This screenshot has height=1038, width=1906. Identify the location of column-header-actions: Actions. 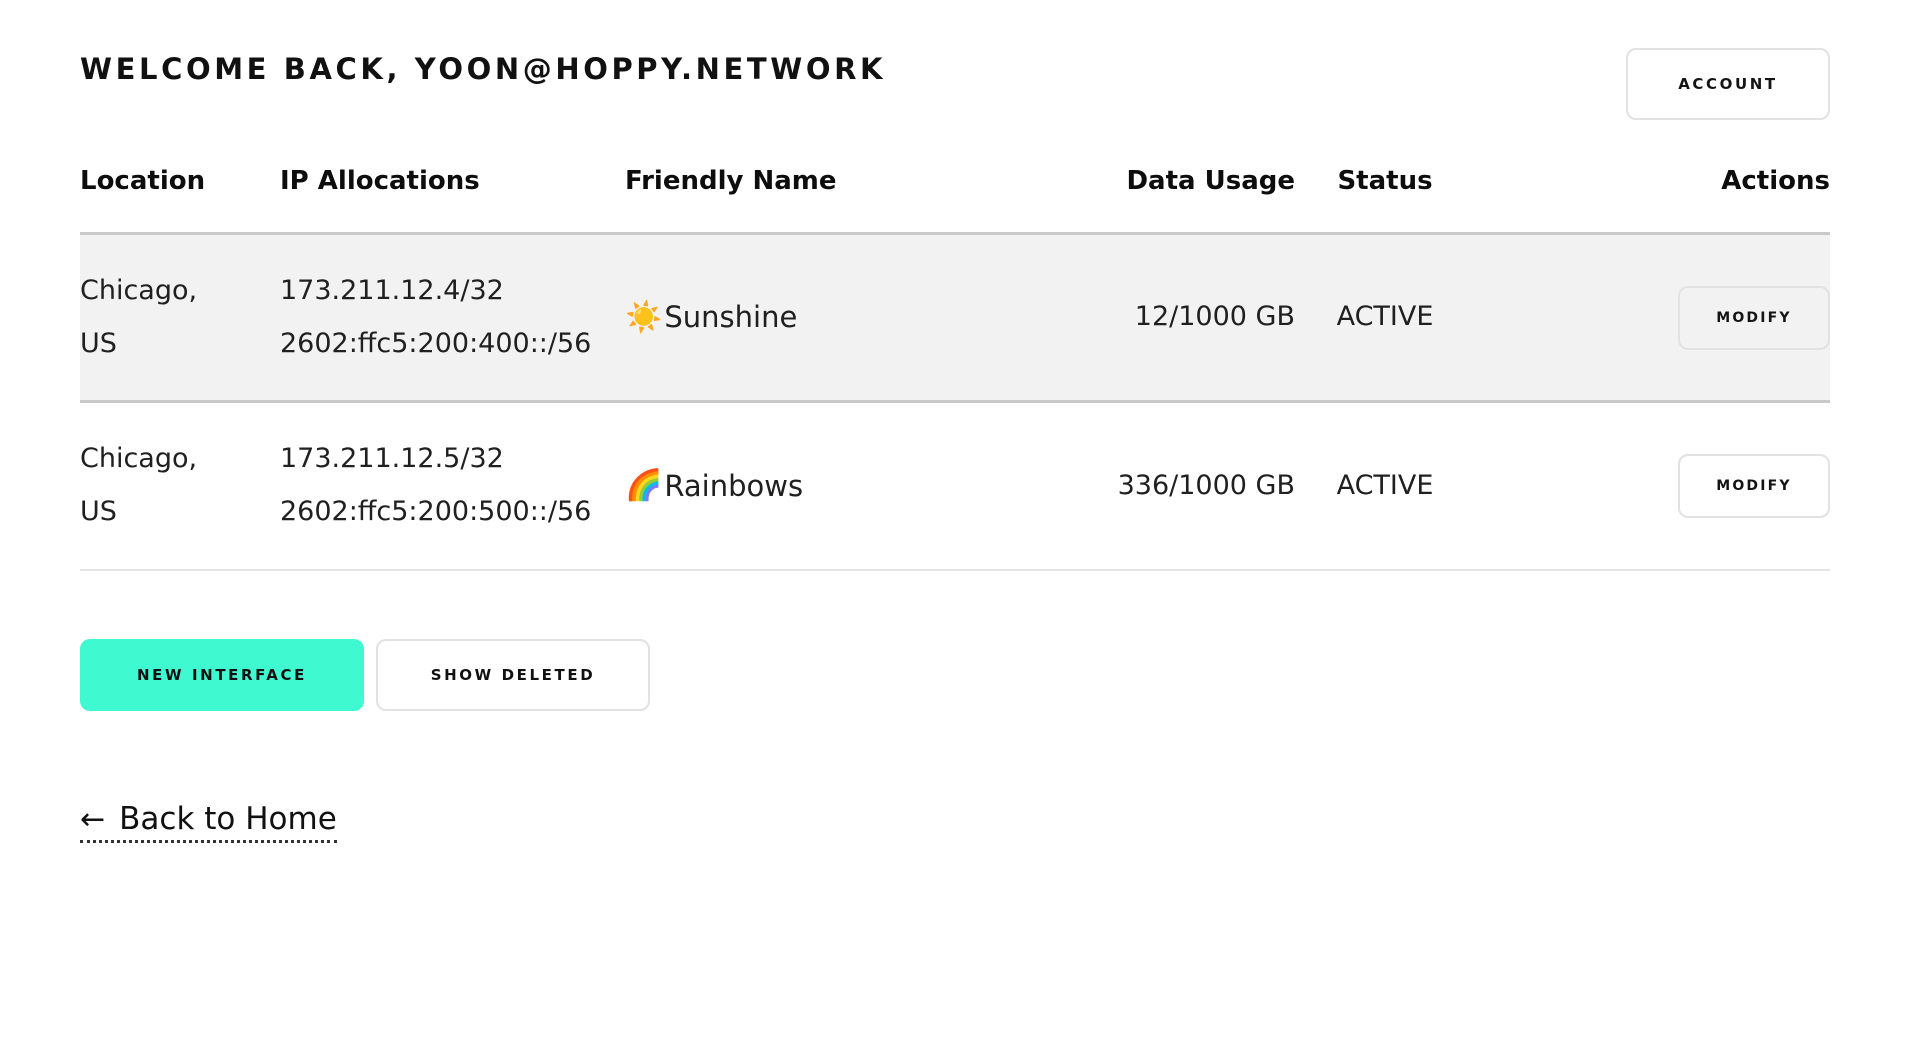
(1652, 200).